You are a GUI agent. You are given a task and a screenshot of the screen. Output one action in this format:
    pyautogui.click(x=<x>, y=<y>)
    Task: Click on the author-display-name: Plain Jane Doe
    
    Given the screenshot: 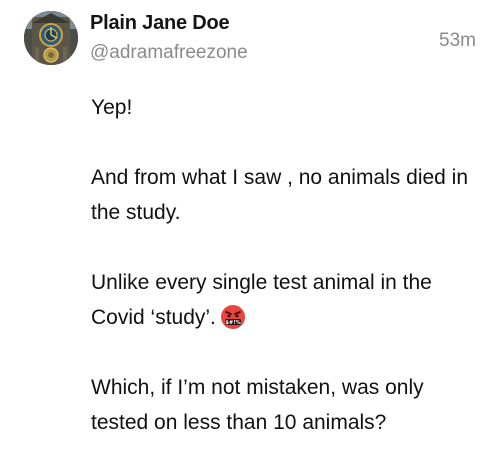 What is the action you would take?
    pyautogui.click(x=160, y=23)
    